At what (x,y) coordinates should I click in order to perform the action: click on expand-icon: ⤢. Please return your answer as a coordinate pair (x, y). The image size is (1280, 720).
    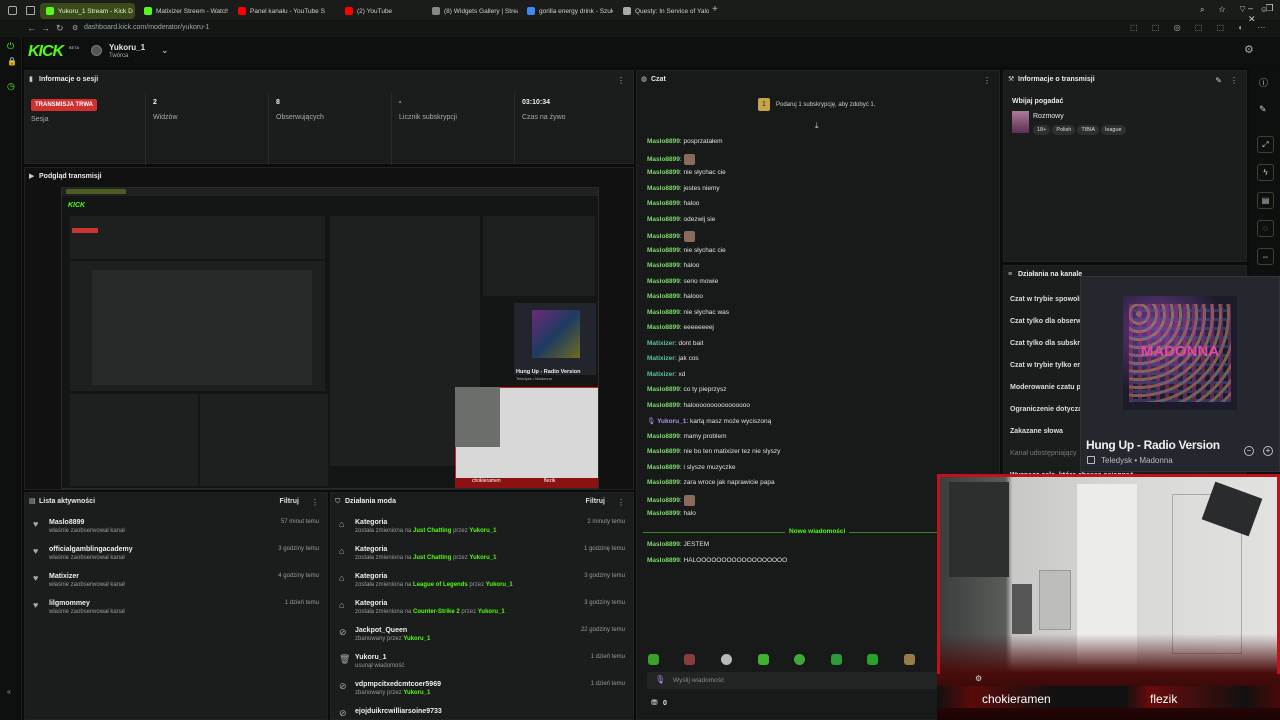
    Looking at the image, I should click on (1265, 144).